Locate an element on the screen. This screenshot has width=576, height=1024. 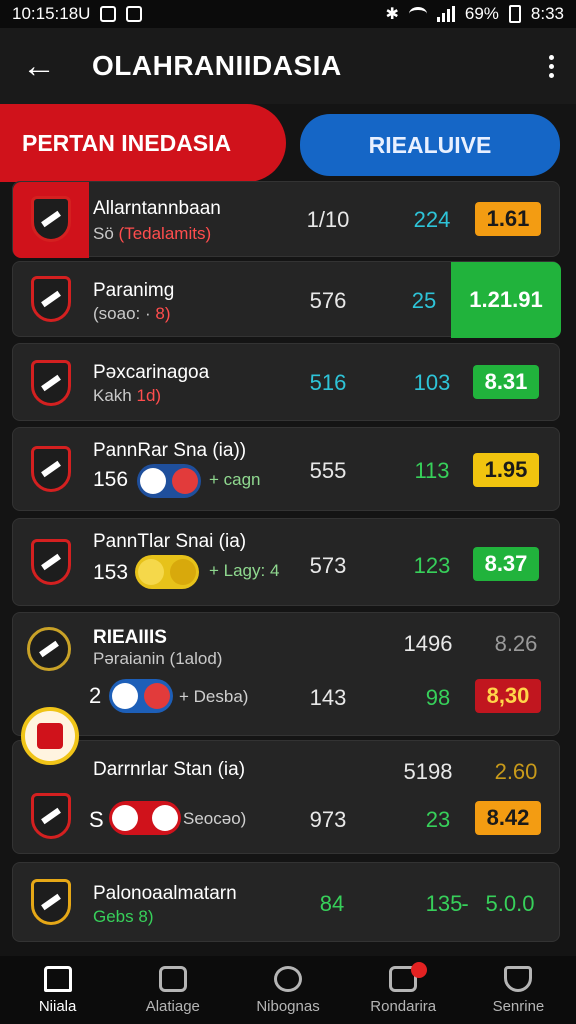
bluetooth-icon: ✱ is located at coordinates (392, 14).